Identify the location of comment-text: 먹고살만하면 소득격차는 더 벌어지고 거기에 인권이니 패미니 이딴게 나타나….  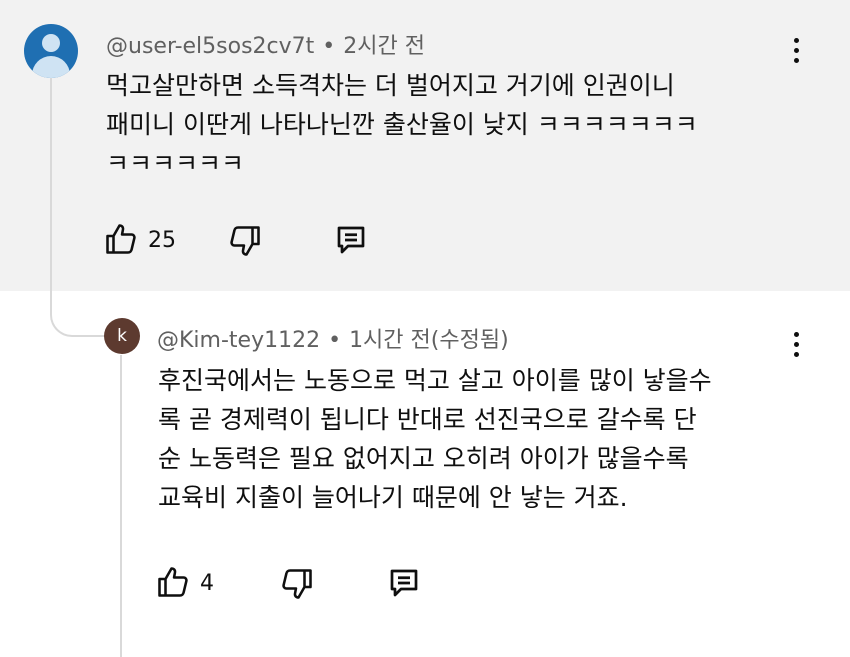
(402, 124).